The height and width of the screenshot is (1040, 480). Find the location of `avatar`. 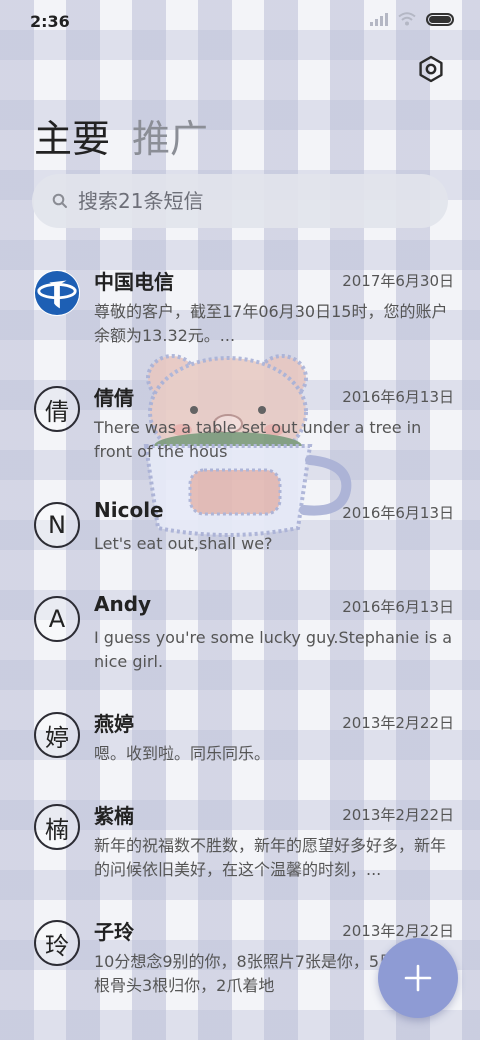

avatar is located at coordinates (57, 293).